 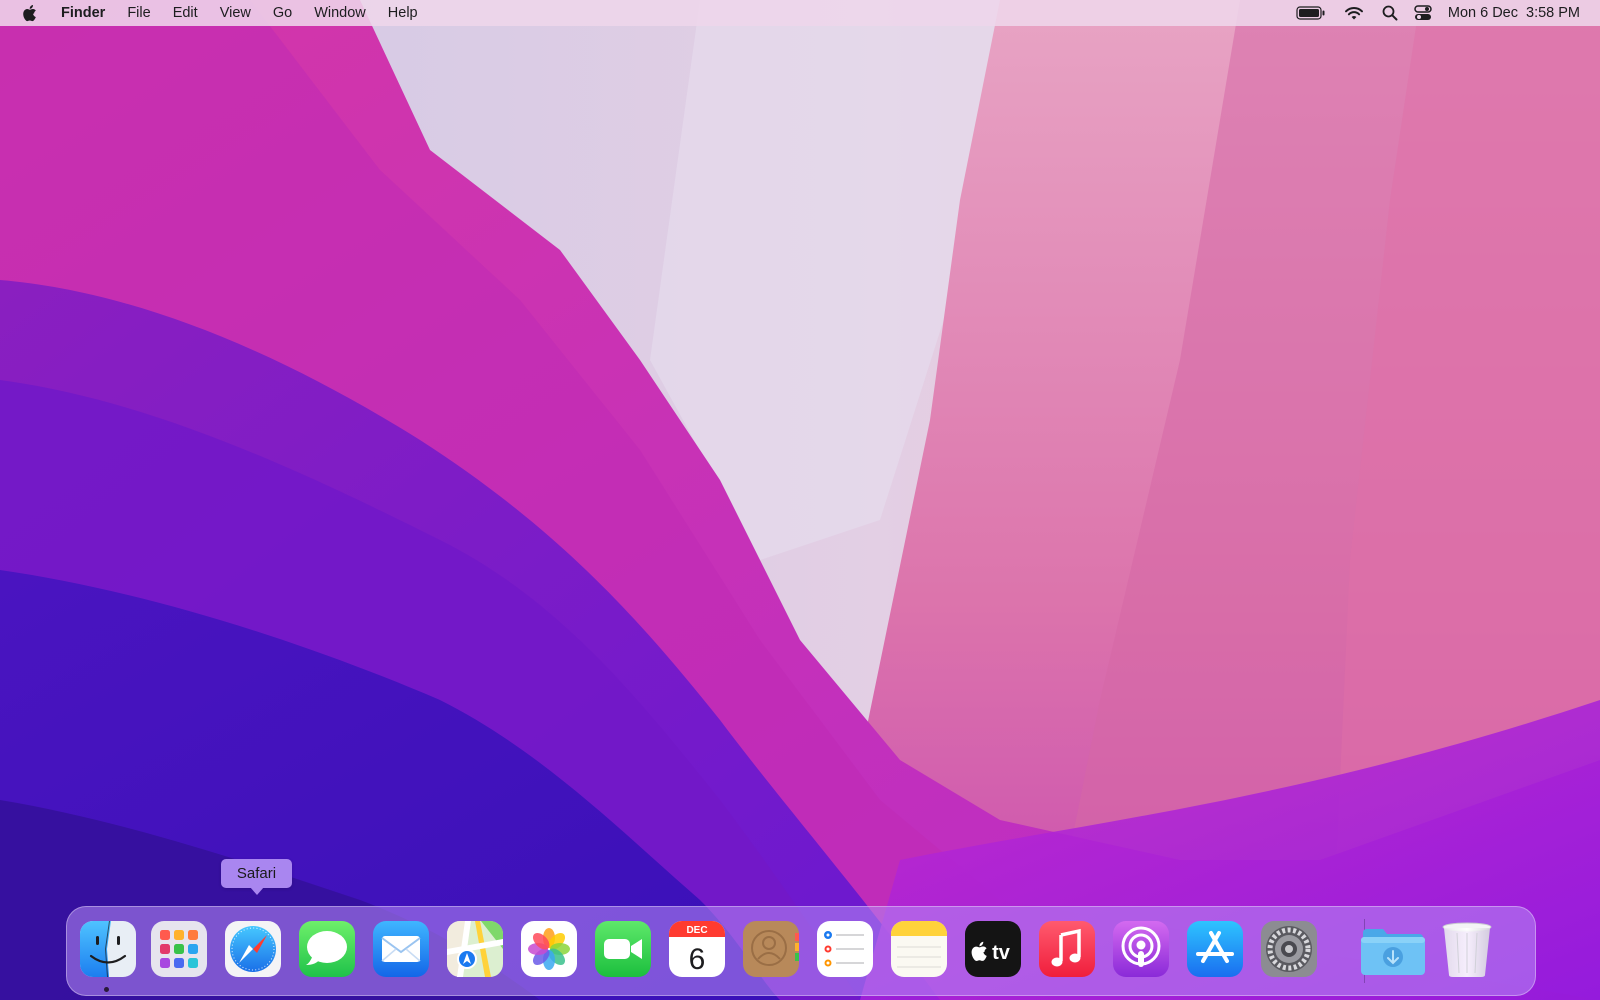 I want to click on apple-logo-icon, so click(x=29, y=13).